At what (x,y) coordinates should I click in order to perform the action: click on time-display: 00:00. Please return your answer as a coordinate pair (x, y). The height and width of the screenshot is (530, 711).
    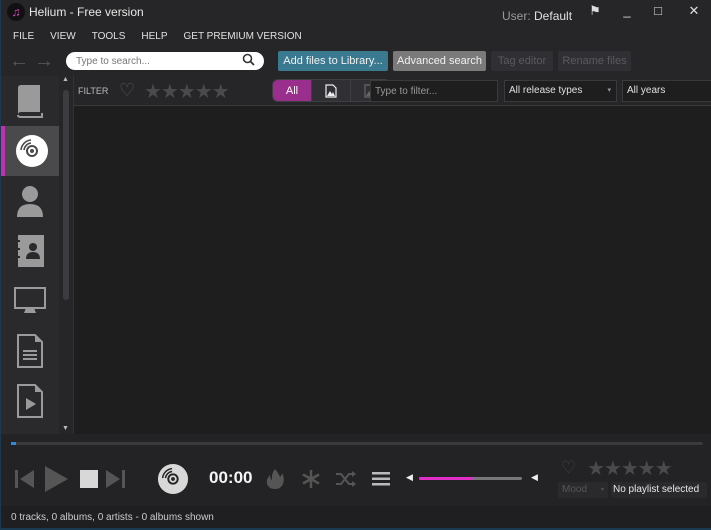
    Looking at the image, I should click on (231, 477).